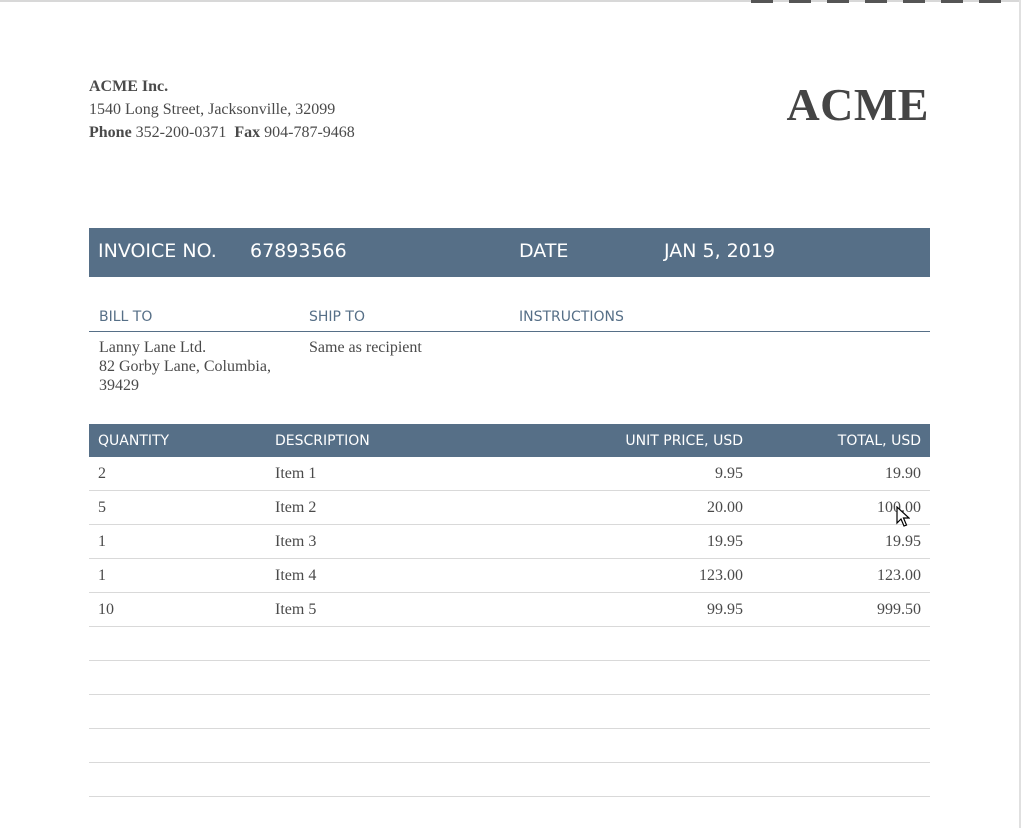  I want to click on table-row: 5 Item 2 20.00 100.00, so click(509, 507).